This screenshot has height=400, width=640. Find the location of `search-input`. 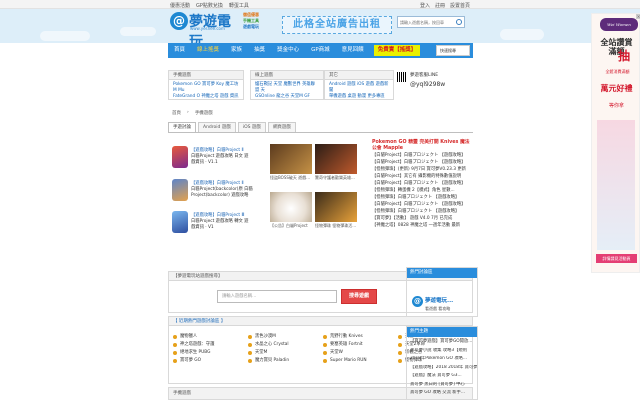

search-input is located at coordinates (431, 22).